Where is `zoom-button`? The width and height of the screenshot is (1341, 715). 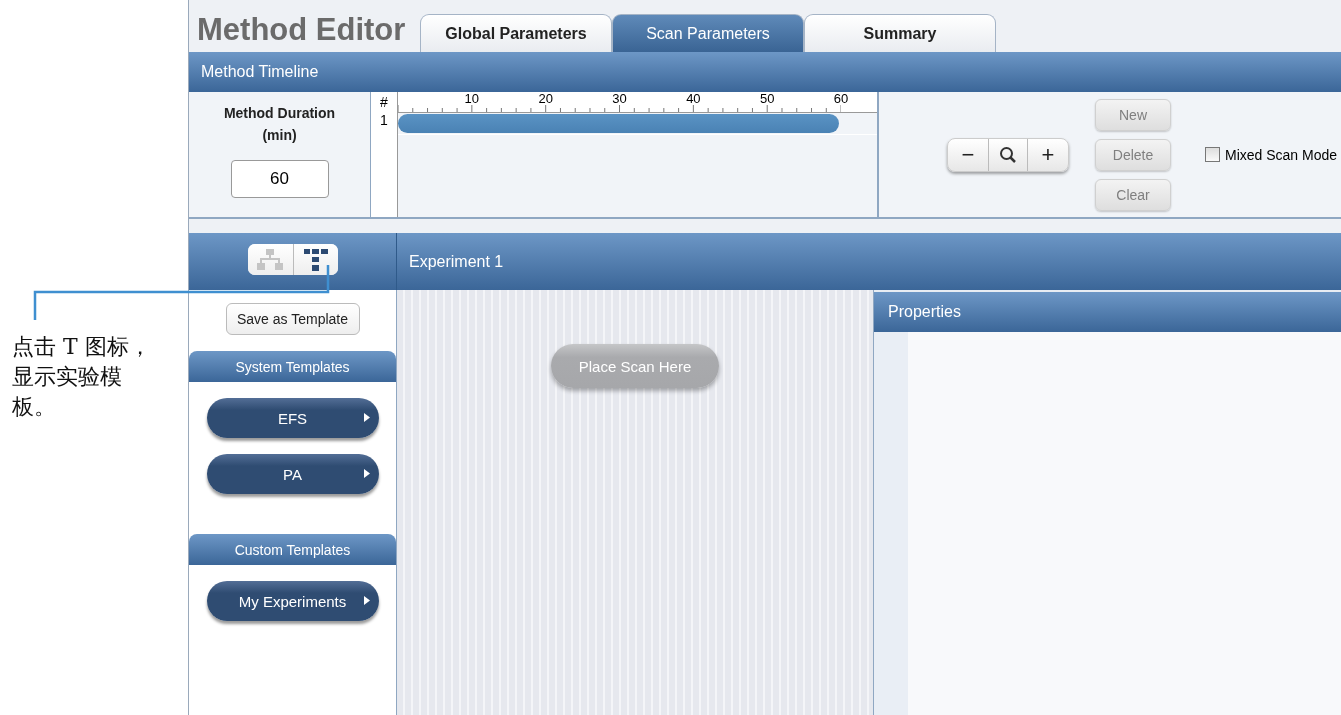
zoom-button is located at coordinates (1008, 154).